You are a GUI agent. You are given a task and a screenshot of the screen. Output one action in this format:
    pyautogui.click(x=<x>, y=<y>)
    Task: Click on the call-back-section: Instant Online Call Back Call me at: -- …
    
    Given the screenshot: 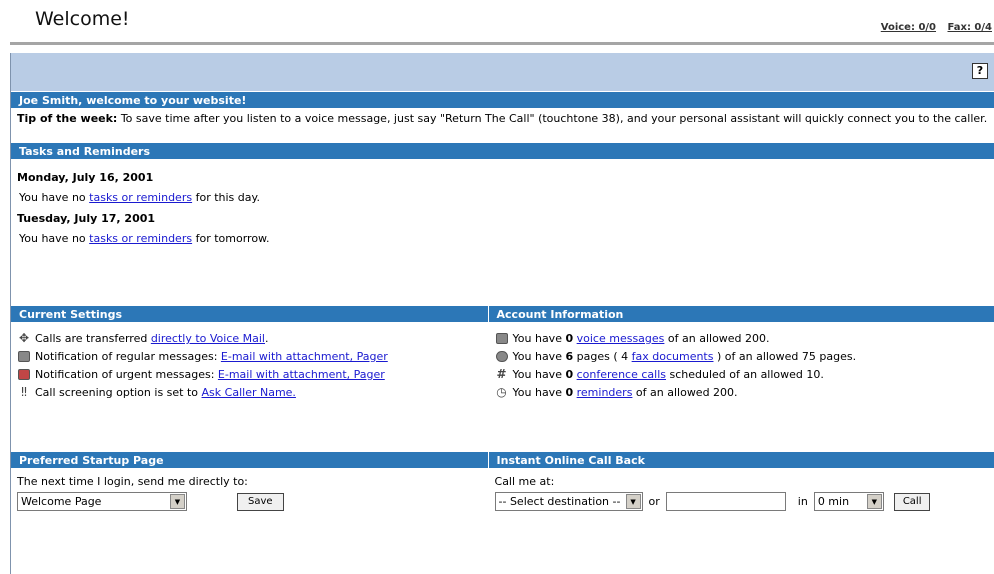 What is the action you would take?
    pyautogui.click(x=740, y=489)
    